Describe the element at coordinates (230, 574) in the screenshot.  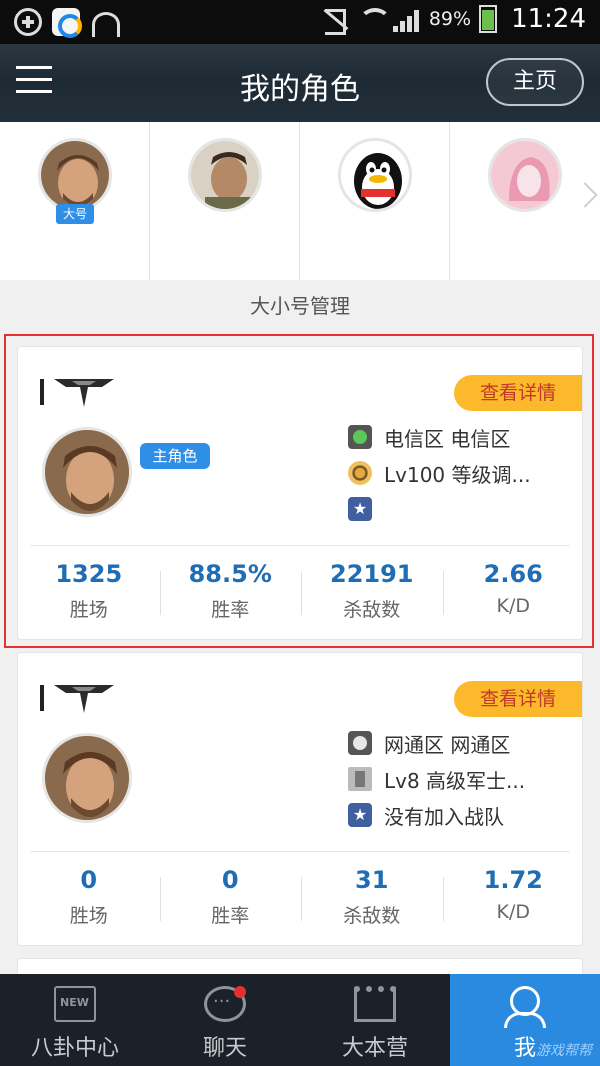
I see `stat-value: 88.5%` at that location.